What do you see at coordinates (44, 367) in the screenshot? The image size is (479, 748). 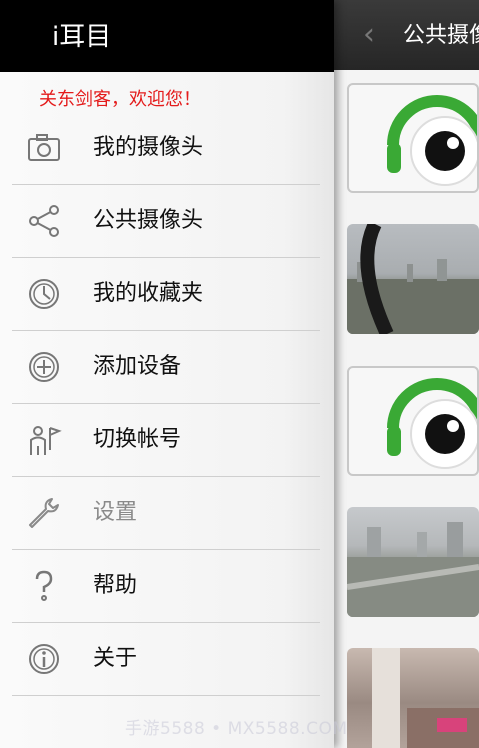 I see `plus-circle-icon` at bounding box center [44, 367].